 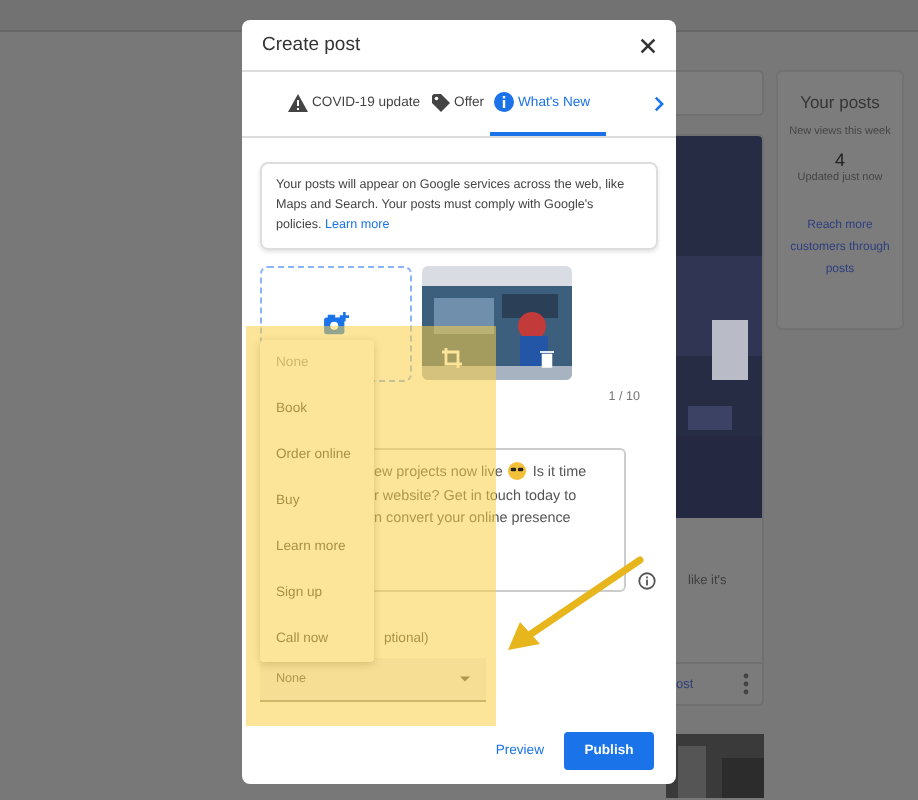 What do you see at coordinates (547, 359) in the screenshot?
I see `delete-icon` at bounding box center [547, 359].